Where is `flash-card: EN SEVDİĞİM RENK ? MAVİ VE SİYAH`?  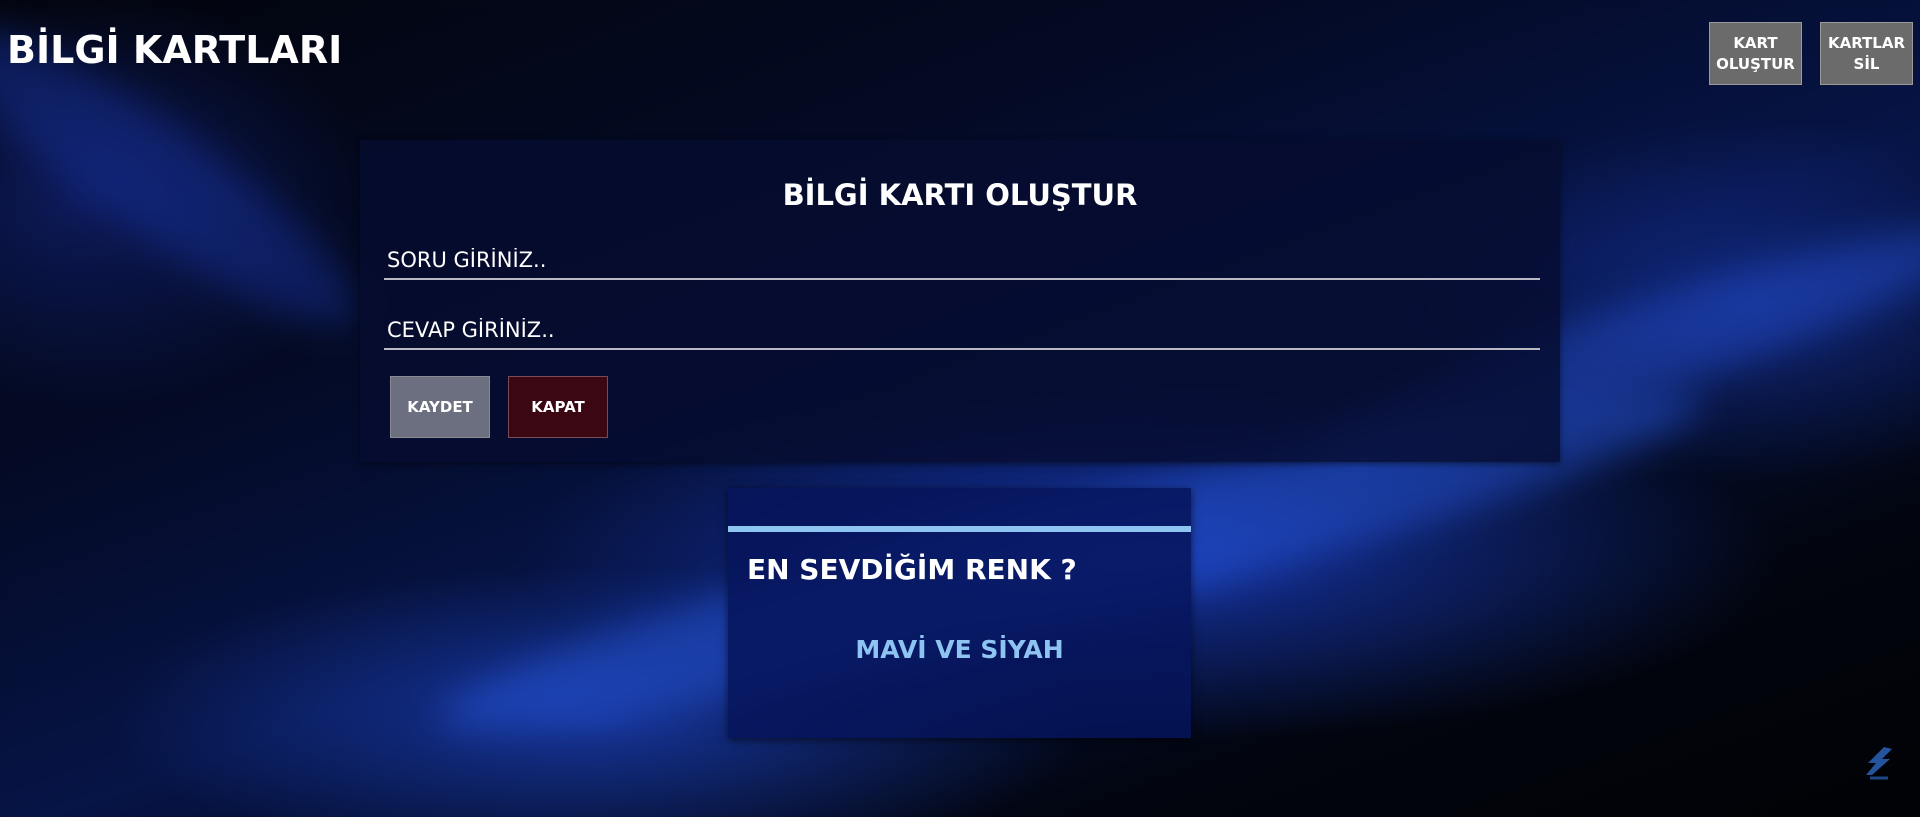 flash-card: EN SEVDİĞİM RENK ? MAVİ VE SİYAH is located at coordinates (959, 613).